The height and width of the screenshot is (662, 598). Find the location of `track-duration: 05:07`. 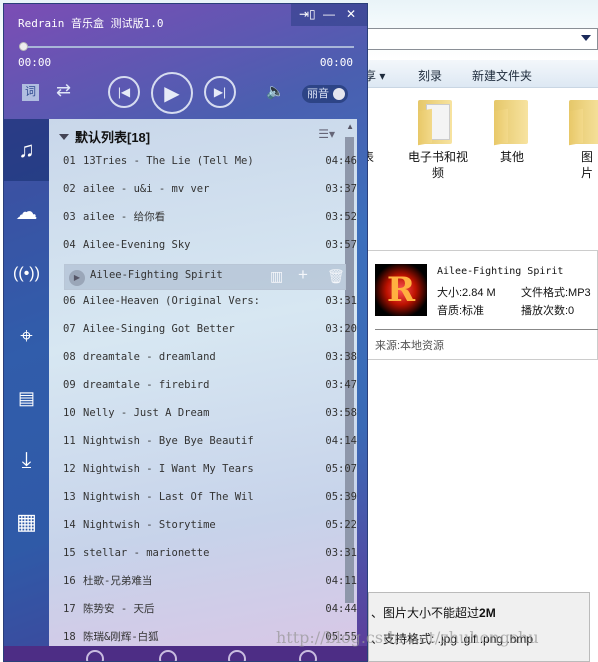

track-duration: 05:07 is located at coordinates (341, 469).